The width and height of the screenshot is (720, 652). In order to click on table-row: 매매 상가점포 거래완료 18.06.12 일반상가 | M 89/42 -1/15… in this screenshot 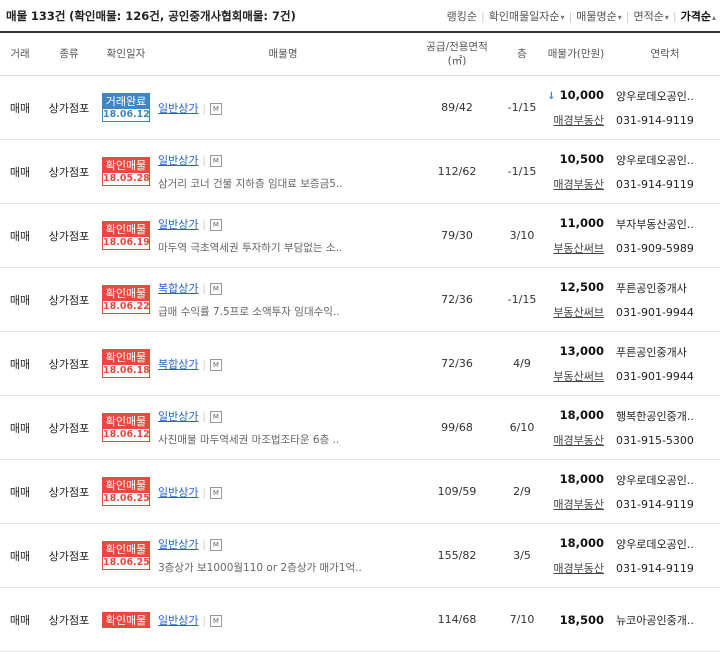, I will do `click(360, 107)`.